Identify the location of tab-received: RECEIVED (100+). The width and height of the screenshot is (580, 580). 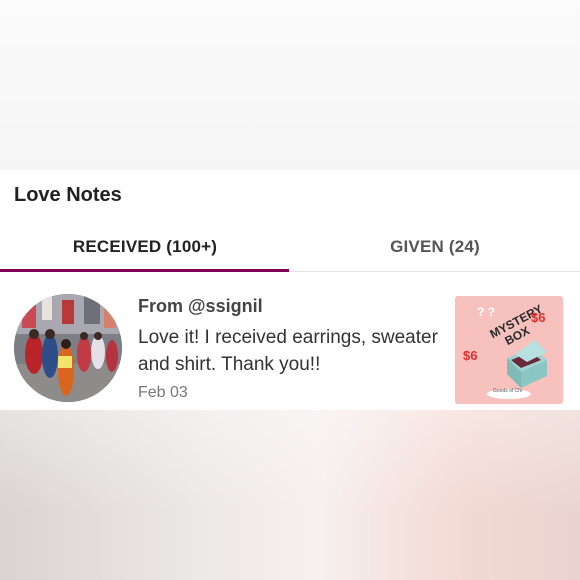
(145, 247).